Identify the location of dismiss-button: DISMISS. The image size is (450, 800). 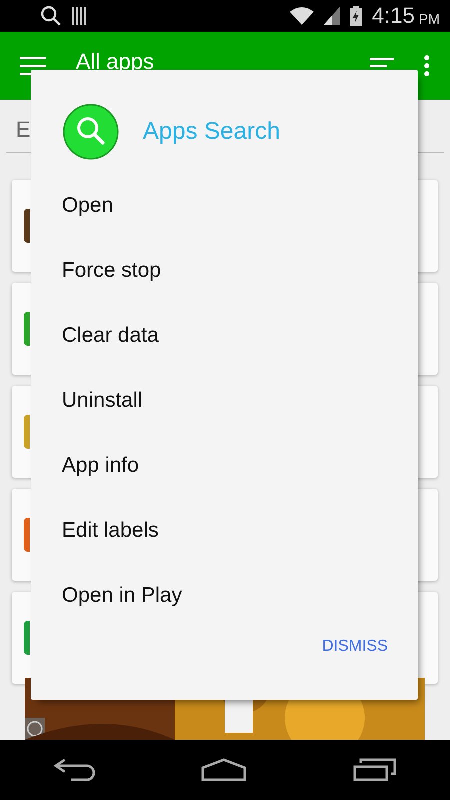
(355, 647).